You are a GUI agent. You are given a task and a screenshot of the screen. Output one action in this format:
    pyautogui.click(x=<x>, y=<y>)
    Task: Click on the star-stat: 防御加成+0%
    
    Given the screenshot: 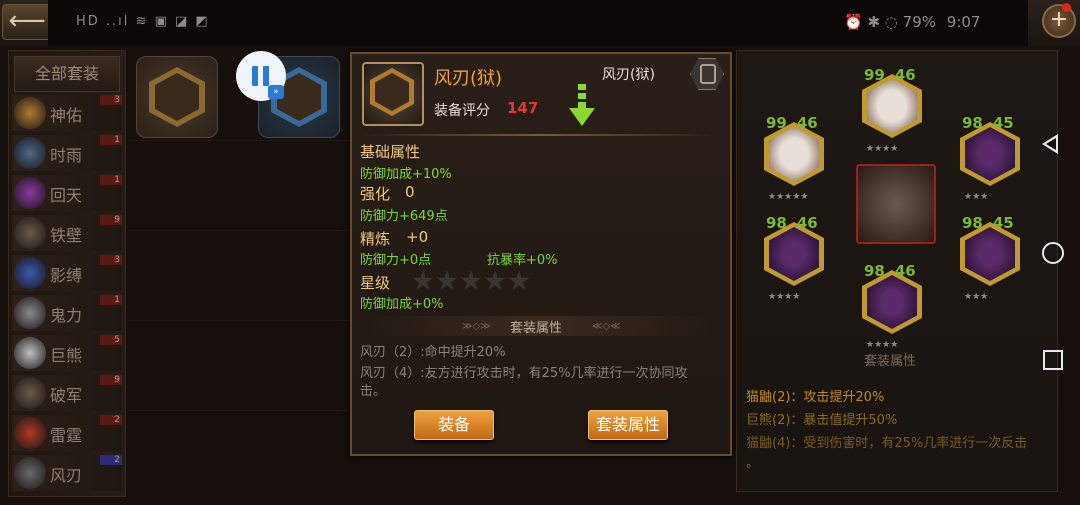 What is the action you would take?
    pyautogui.click(x=402, y=304)
    